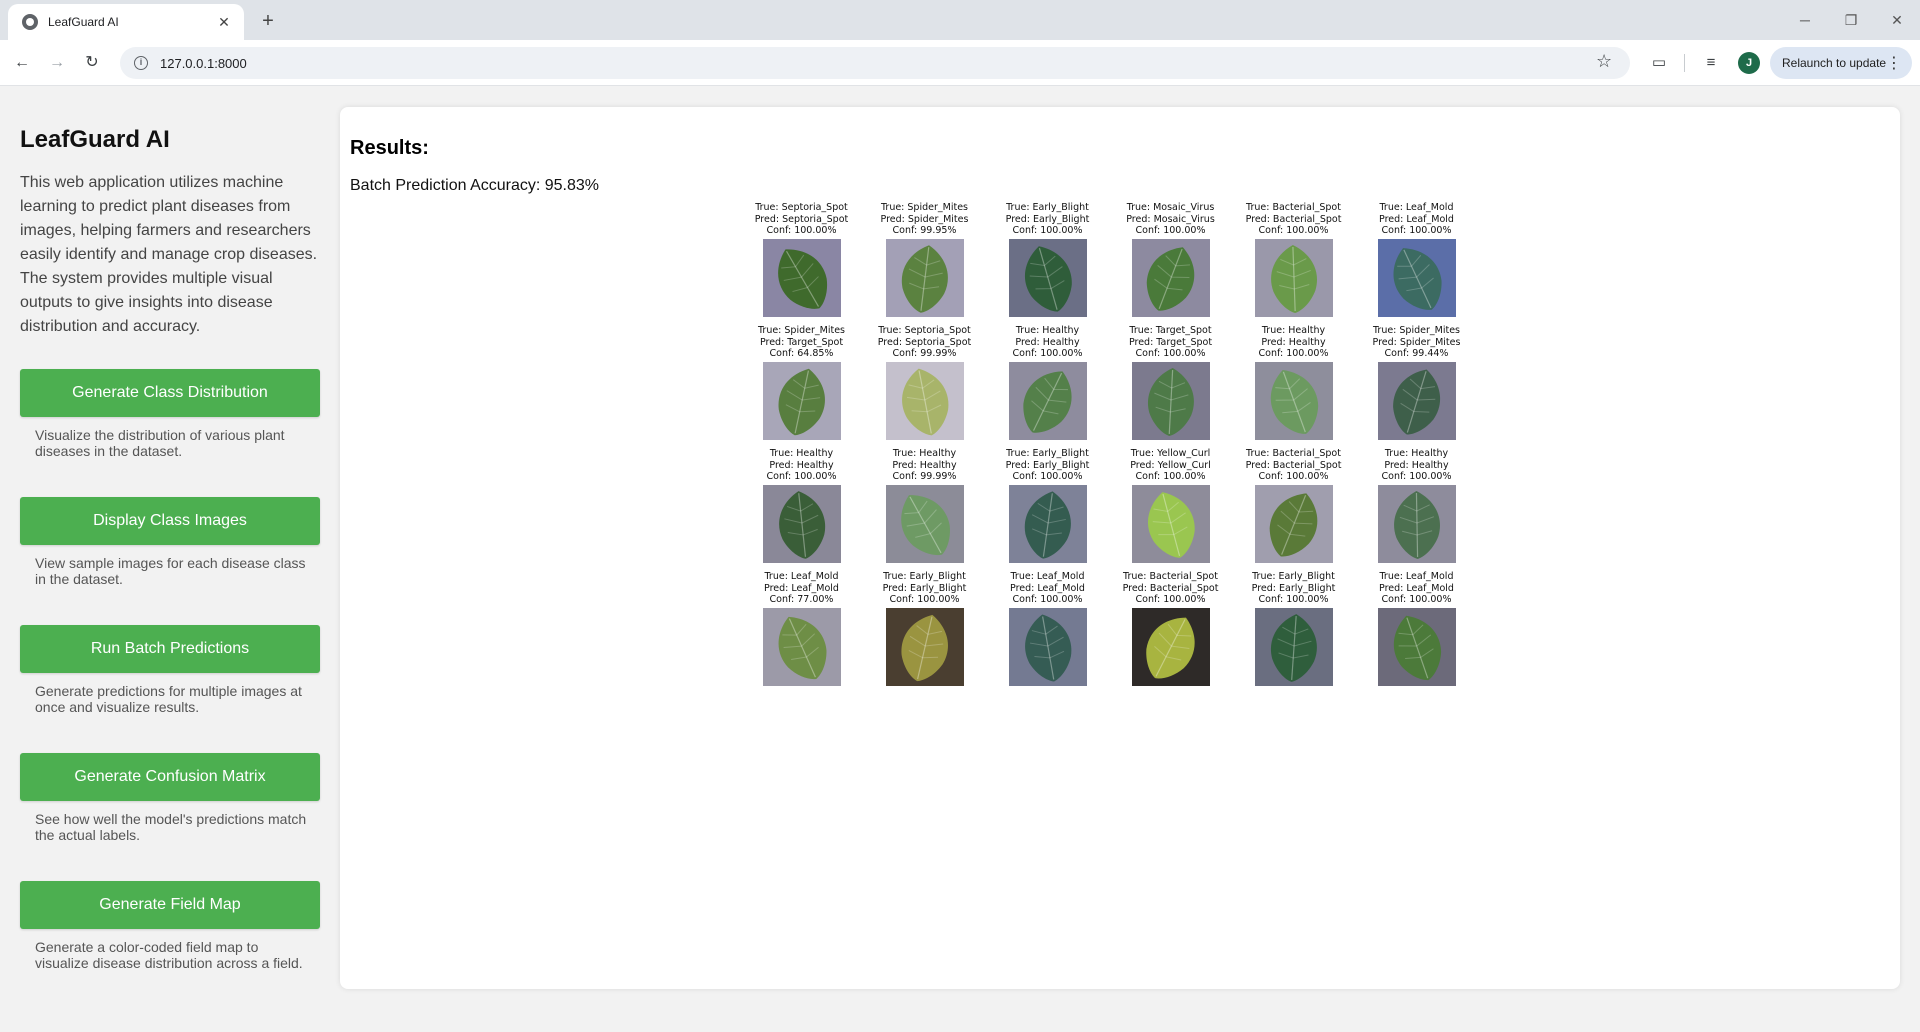 The width and height of the screenshot is (1920, 1032). I want to click on app-title: LeafGuard AI, so click(95, 139).